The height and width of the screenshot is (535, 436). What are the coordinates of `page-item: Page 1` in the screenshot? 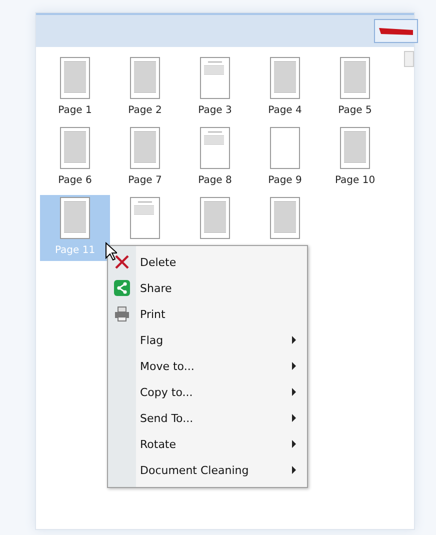 It's located at (75, 88).